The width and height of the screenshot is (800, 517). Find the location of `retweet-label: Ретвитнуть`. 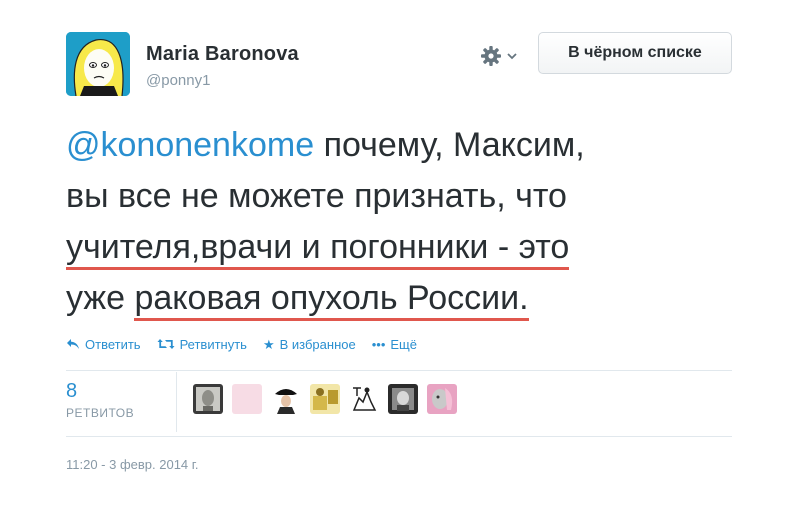

retweet-label: Ретвитнуть is located at coordinates (213, 344).